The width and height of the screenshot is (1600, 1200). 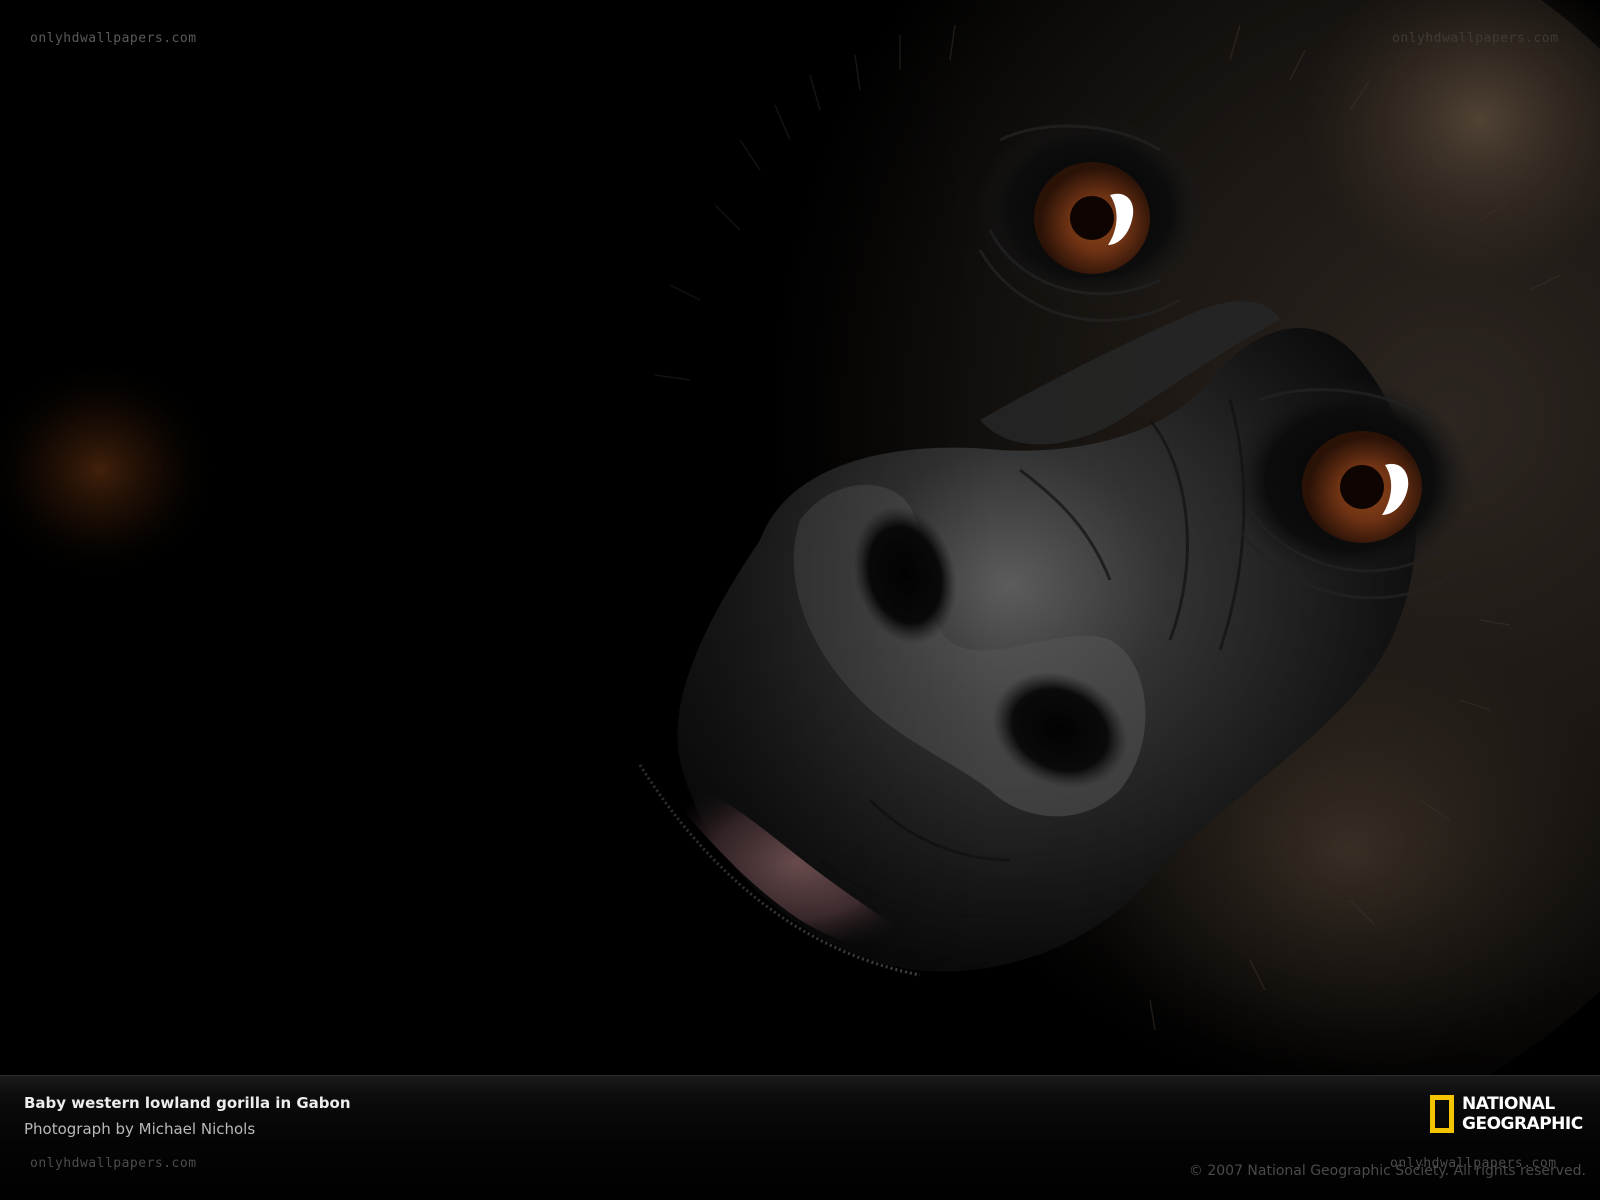 What do you see at coordinates (113, 1163) in the screenshot?
I see `watermark-bottom-left: onlyhdwallpapers.com` at bounding box center [113, 1163].